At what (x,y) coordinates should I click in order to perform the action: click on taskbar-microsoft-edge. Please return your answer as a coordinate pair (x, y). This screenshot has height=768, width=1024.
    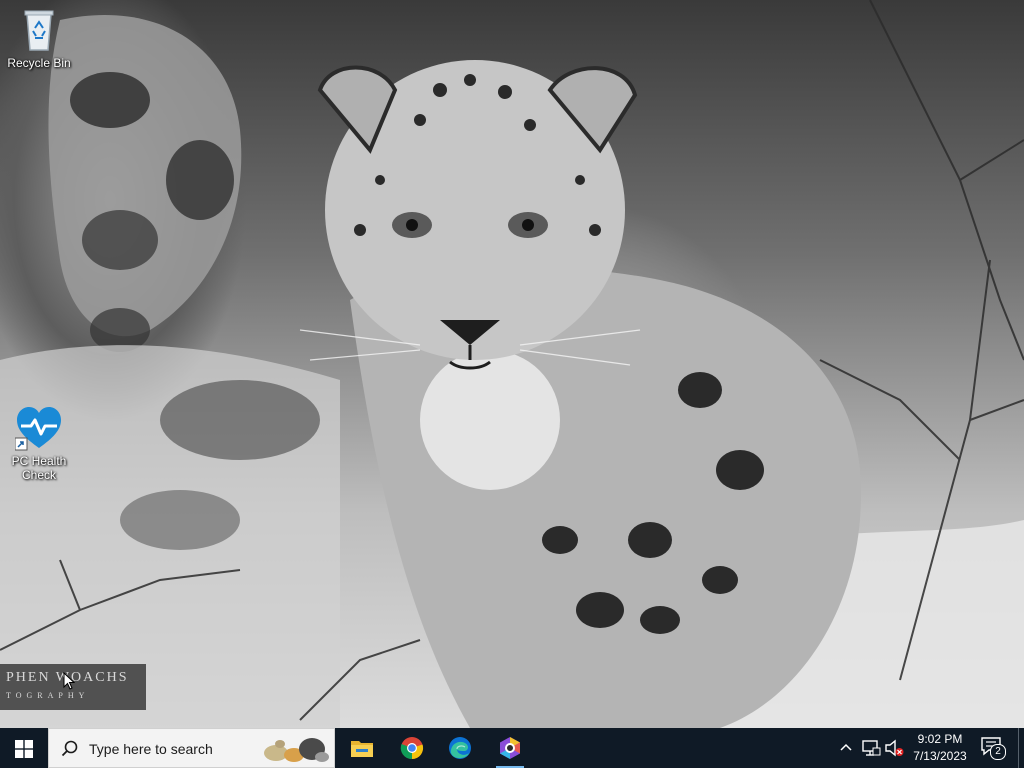
    Looking at the image, I should click on (460, 748).